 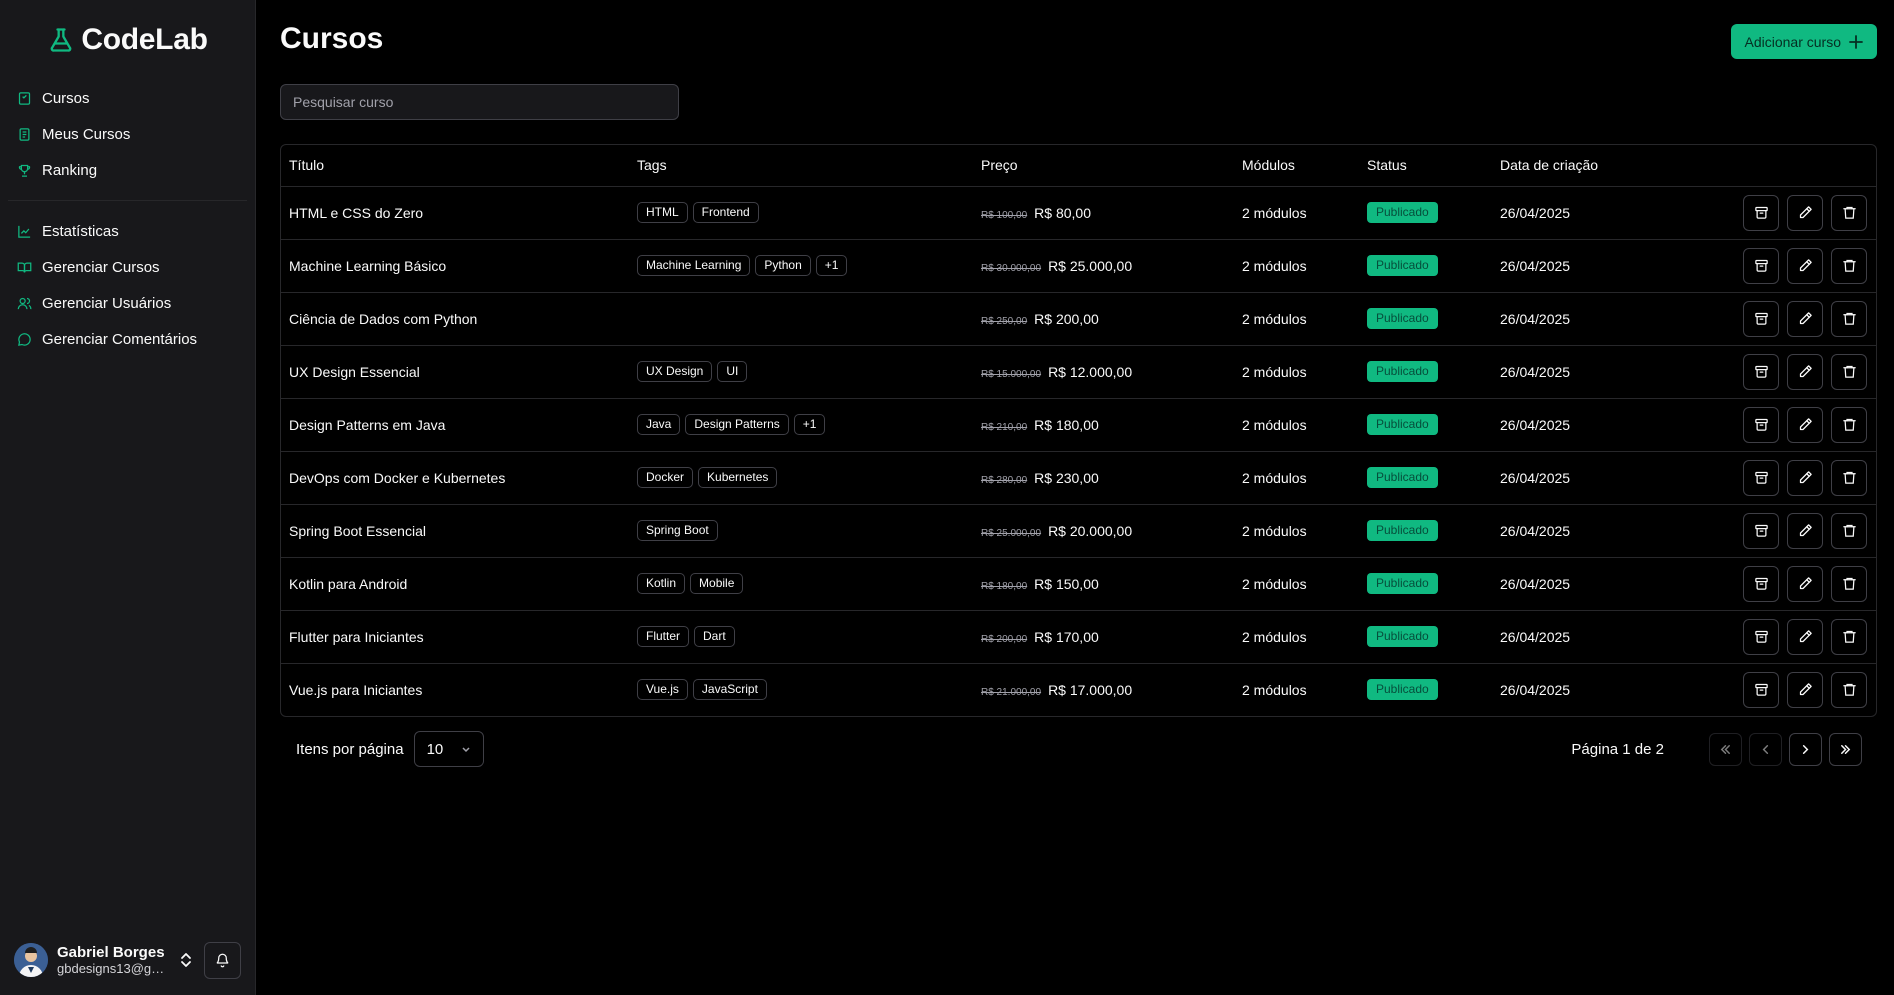 What do you see at coordinates (127, 98) in the screenshot?
I see `sidebar-item-cursos: Cursos` at bounding box center [127, 98].